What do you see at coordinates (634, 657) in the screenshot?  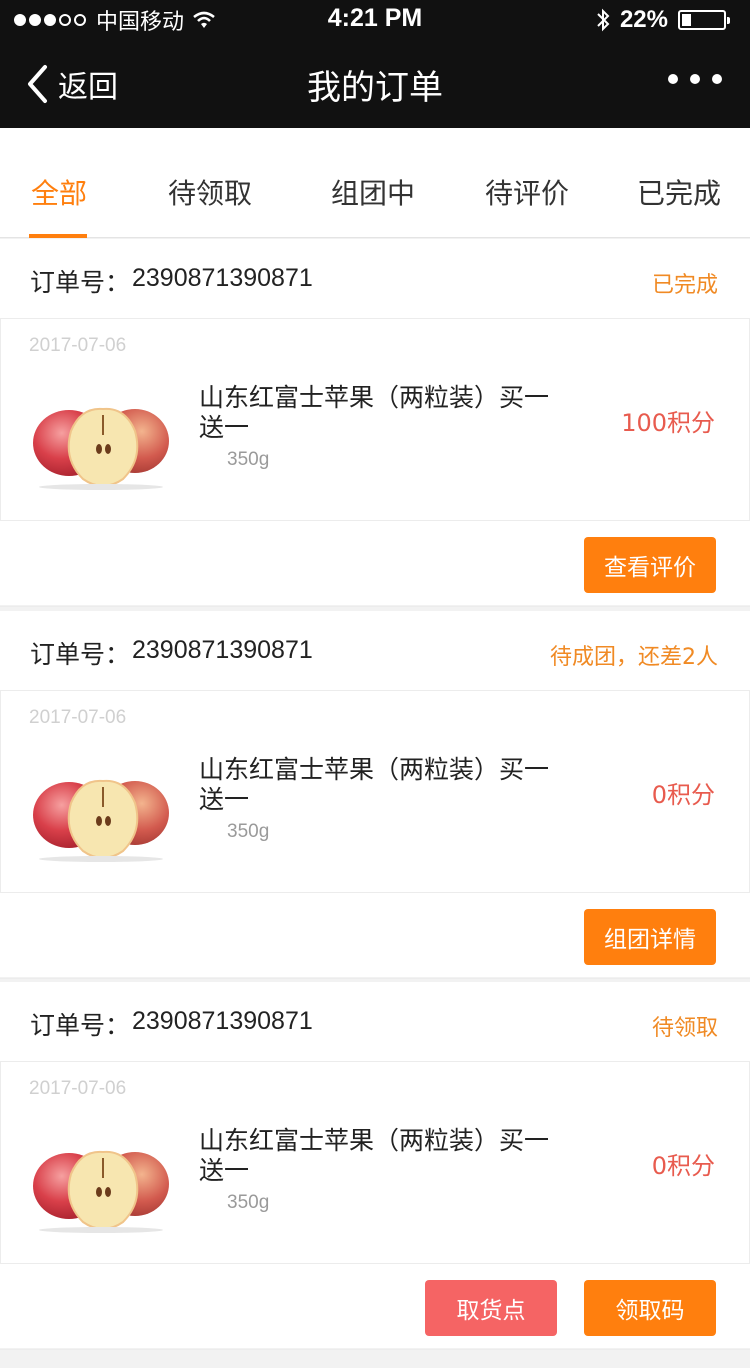 I see `order-status: 待成团，还差2人` at bounding box center [634, 657].